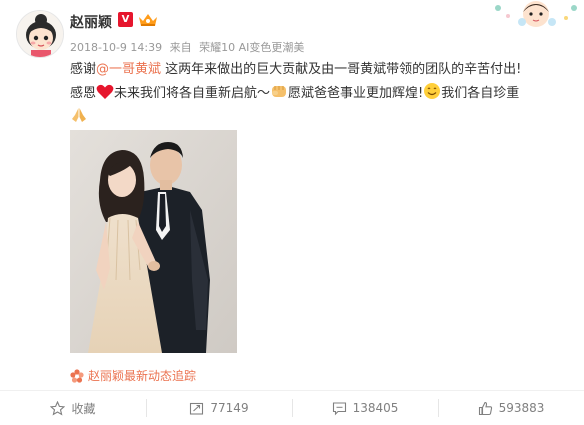  Describe the element at coordinates (197, 408) in the screenshot. I see `repost-icon` at that location.